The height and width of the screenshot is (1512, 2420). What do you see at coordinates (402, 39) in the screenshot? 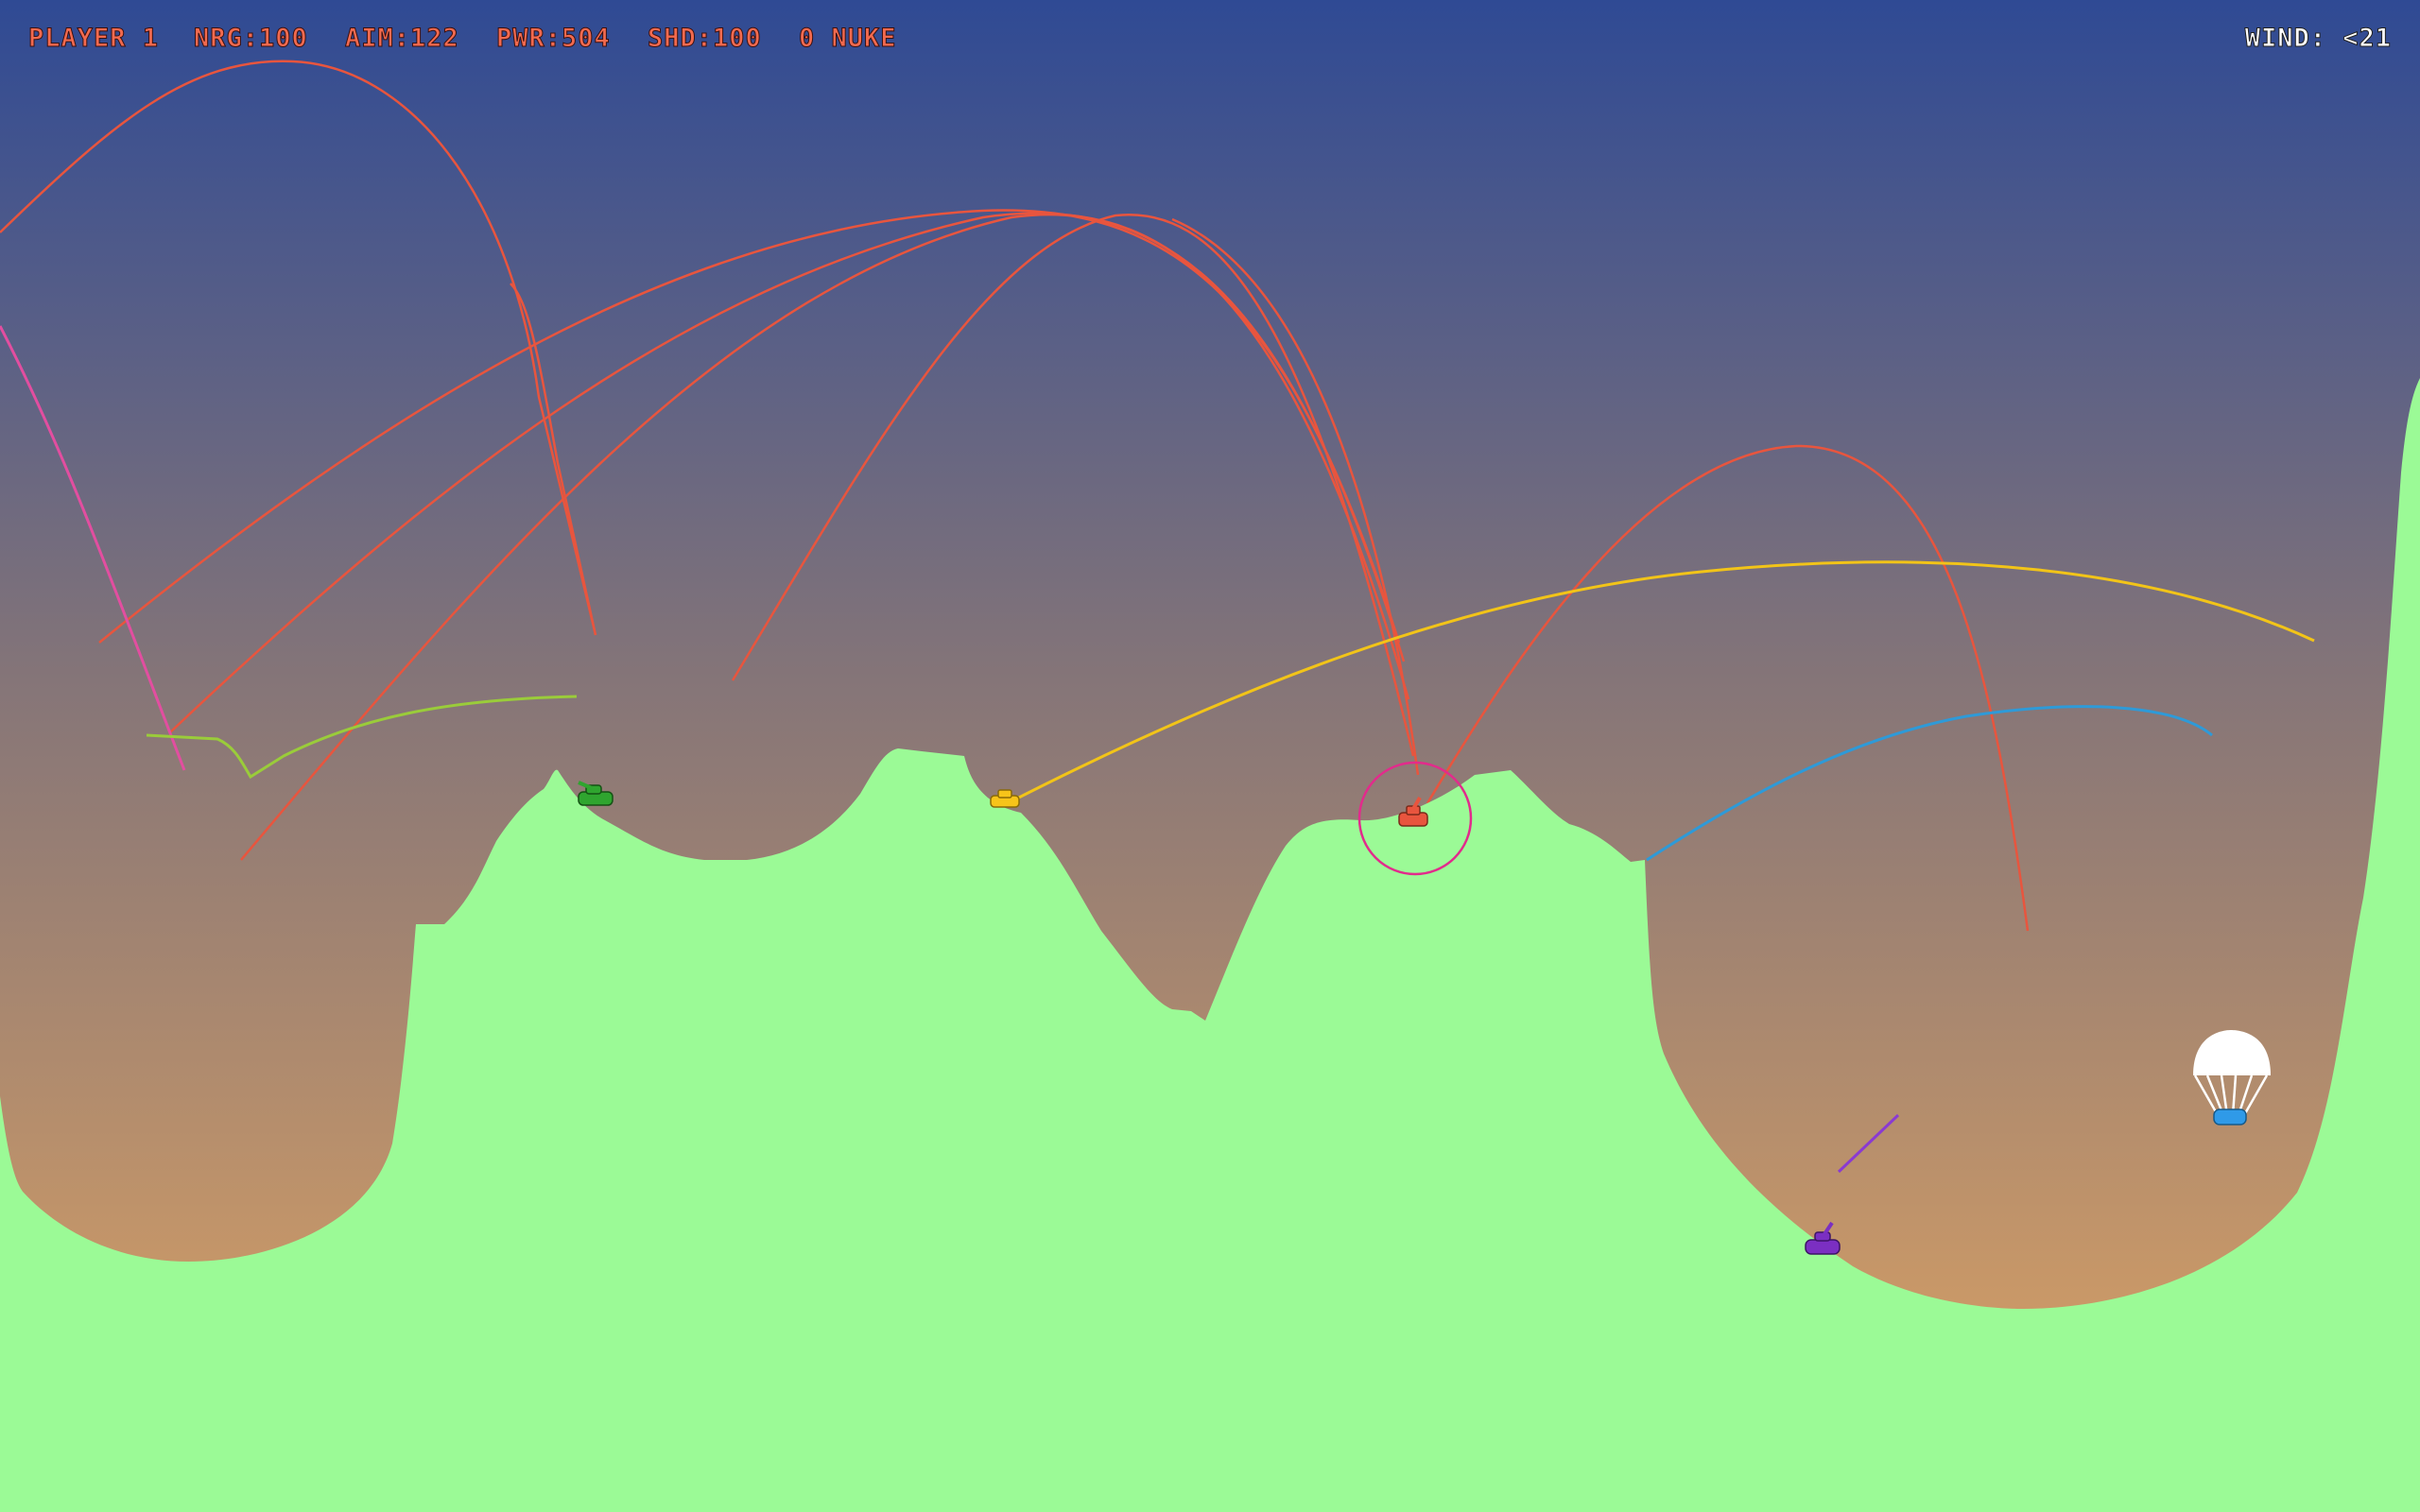
I see `hud-aim: AIM:122` at bounding box center [402, 39].